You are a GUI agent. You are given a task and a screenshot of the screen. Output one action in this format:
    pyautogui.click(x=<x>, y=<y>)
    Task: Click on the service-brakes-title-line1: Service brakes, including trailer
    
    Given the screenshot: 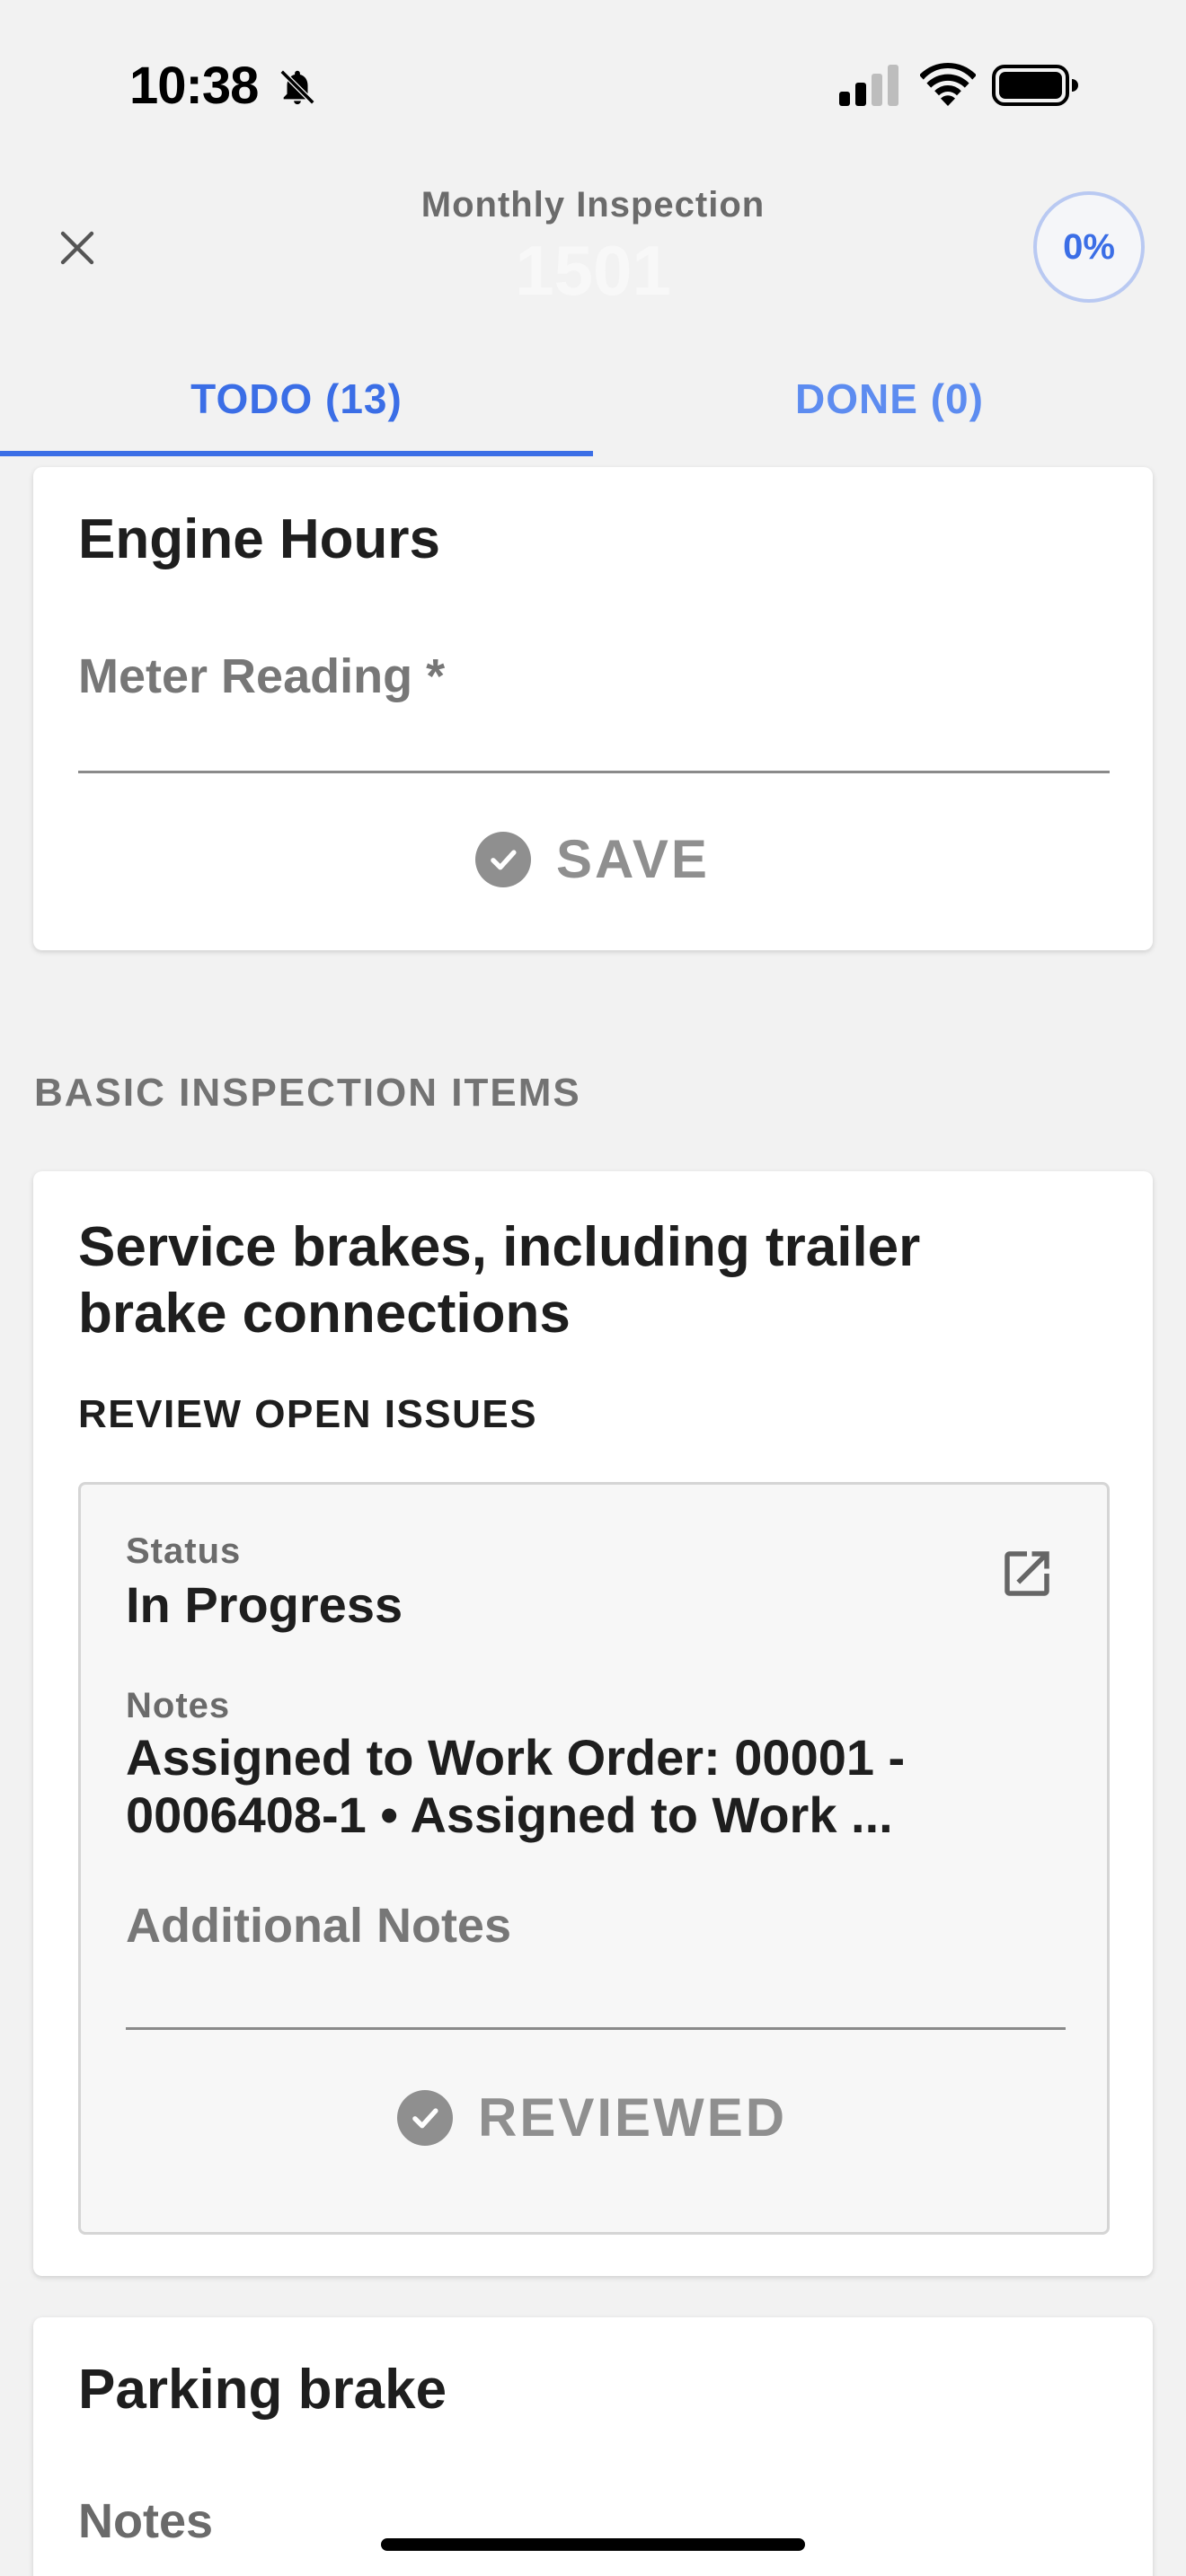 What is the action you would take?
    pyautogui.click(x=499, y=1247)
    